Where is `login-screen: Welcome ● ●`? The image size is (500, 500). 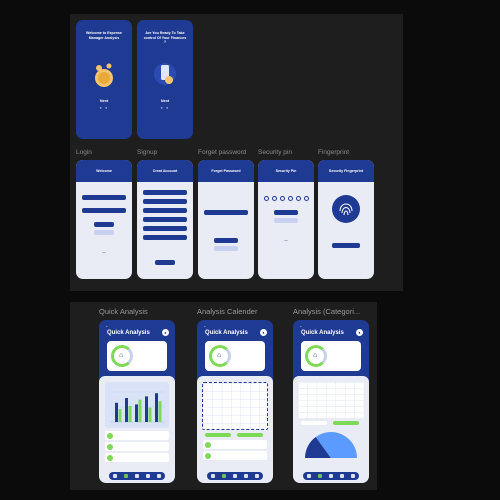
login-screen: Welcome ● ● is located at coordinates (104, 219).